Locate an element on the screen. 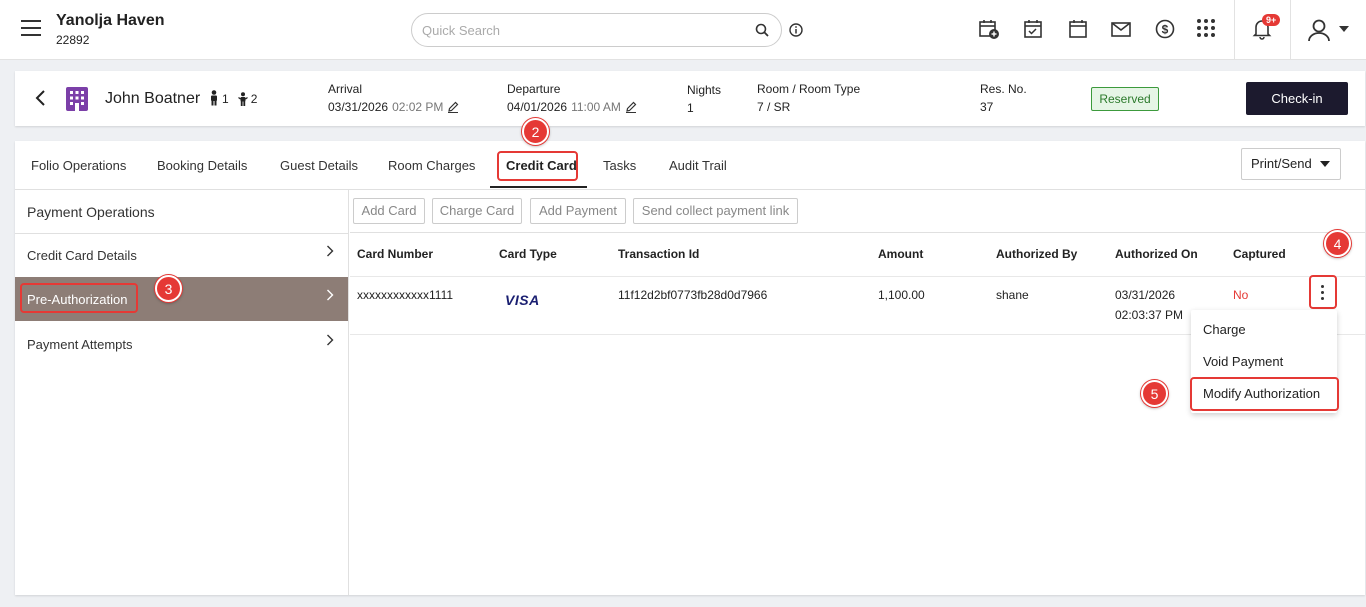  top-bar: Yanolja Haven 22892 $ 9+ is located at coordinates (683, 30).